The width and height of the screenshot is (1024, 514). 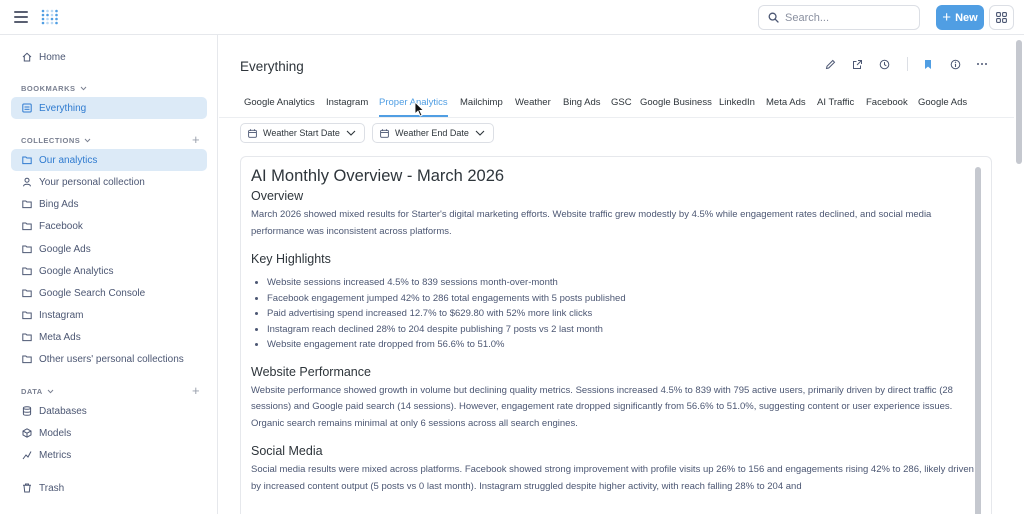 I want to click on tab-google-ads: Google Ads, so click(x=942, y=107).